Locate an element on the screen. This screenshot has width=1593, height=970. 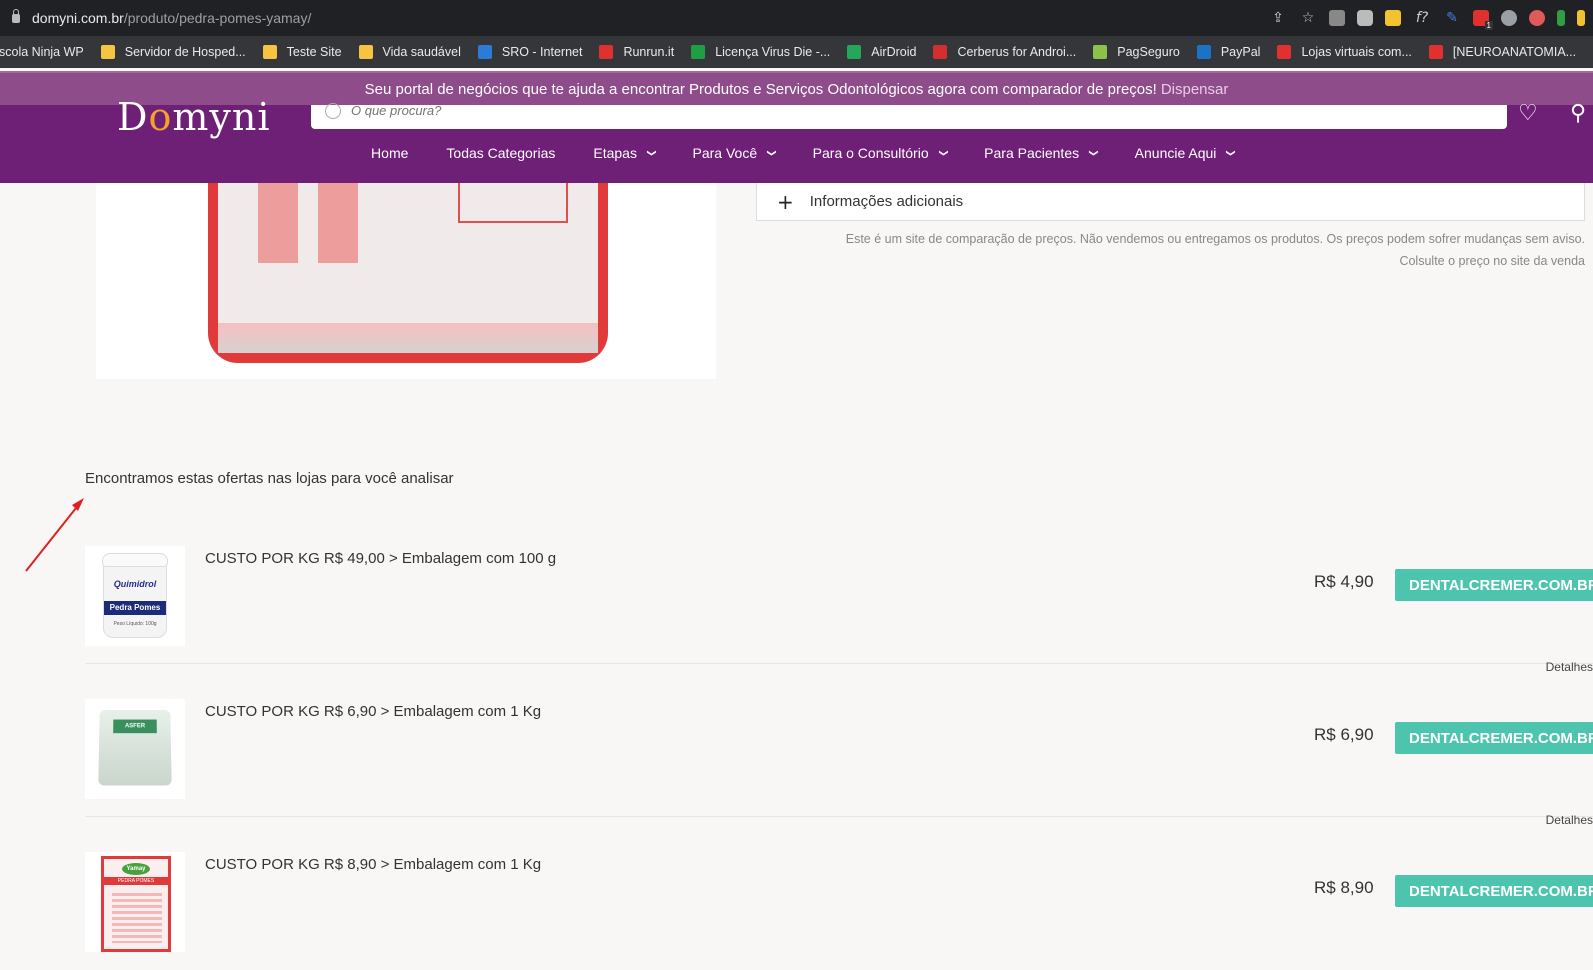
camera-icon is located at coordinates (1365, 18).